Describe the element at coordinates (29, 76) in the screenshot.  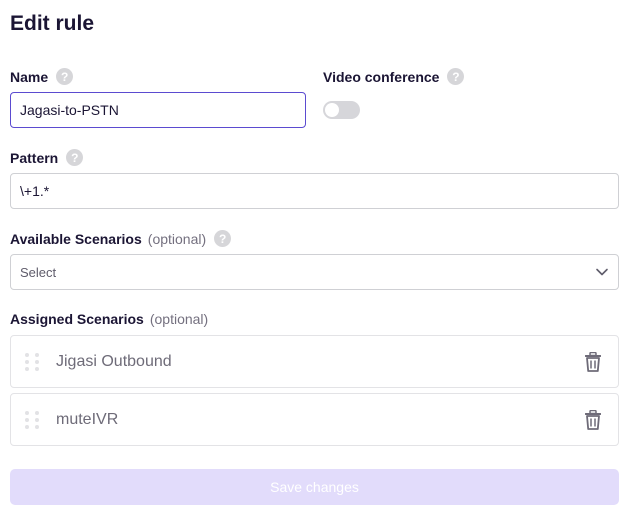
I see `name-label: Name` at that location.